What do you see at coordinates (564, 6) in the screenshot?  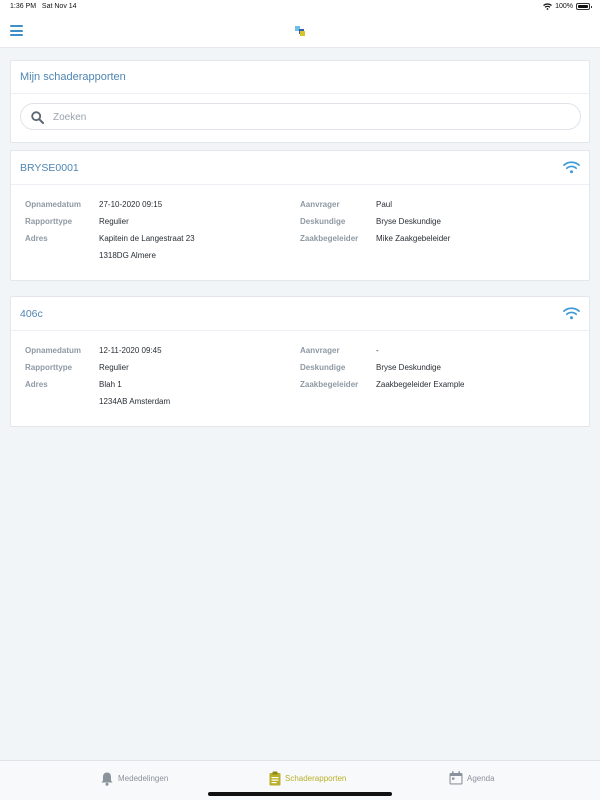 I see `battery-percentage: 100%` at bounding box center [564, 6].